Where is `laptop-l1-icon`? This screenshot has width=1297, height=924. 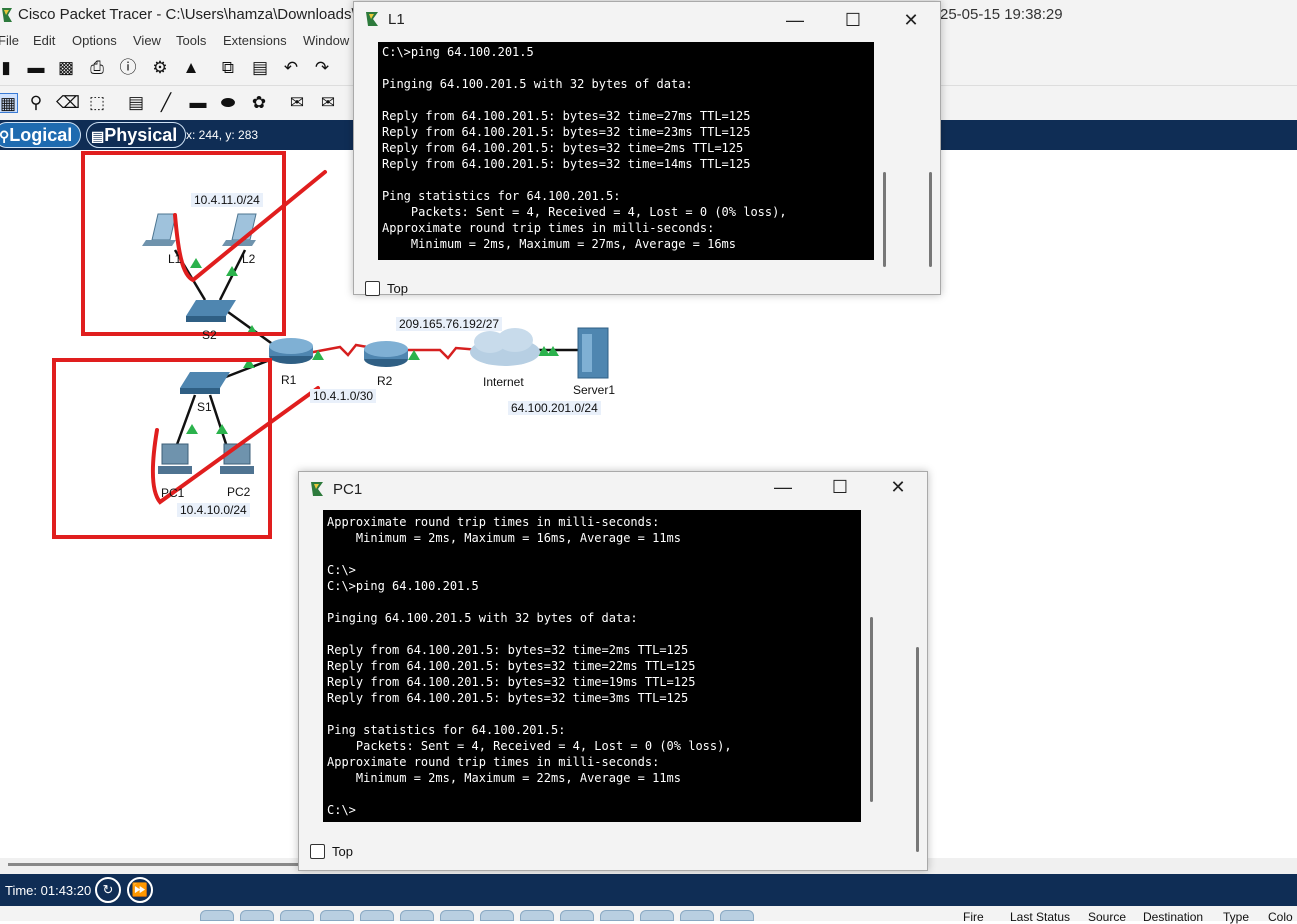 laptop-l1-icon is located at coordinates (159, 229).